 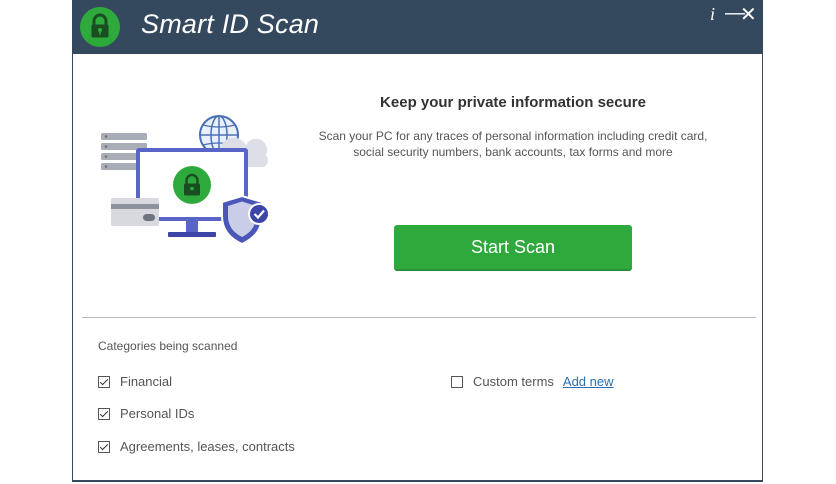 What do you see at coordinates (588, 381) in the screenshot?
I see `add-new-link: Add new` at bounding box center [588, 381].